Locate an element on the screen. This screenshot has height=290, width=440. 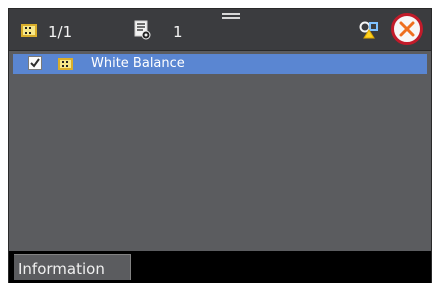
tab-label: Information is located at coordinates (61, 269).